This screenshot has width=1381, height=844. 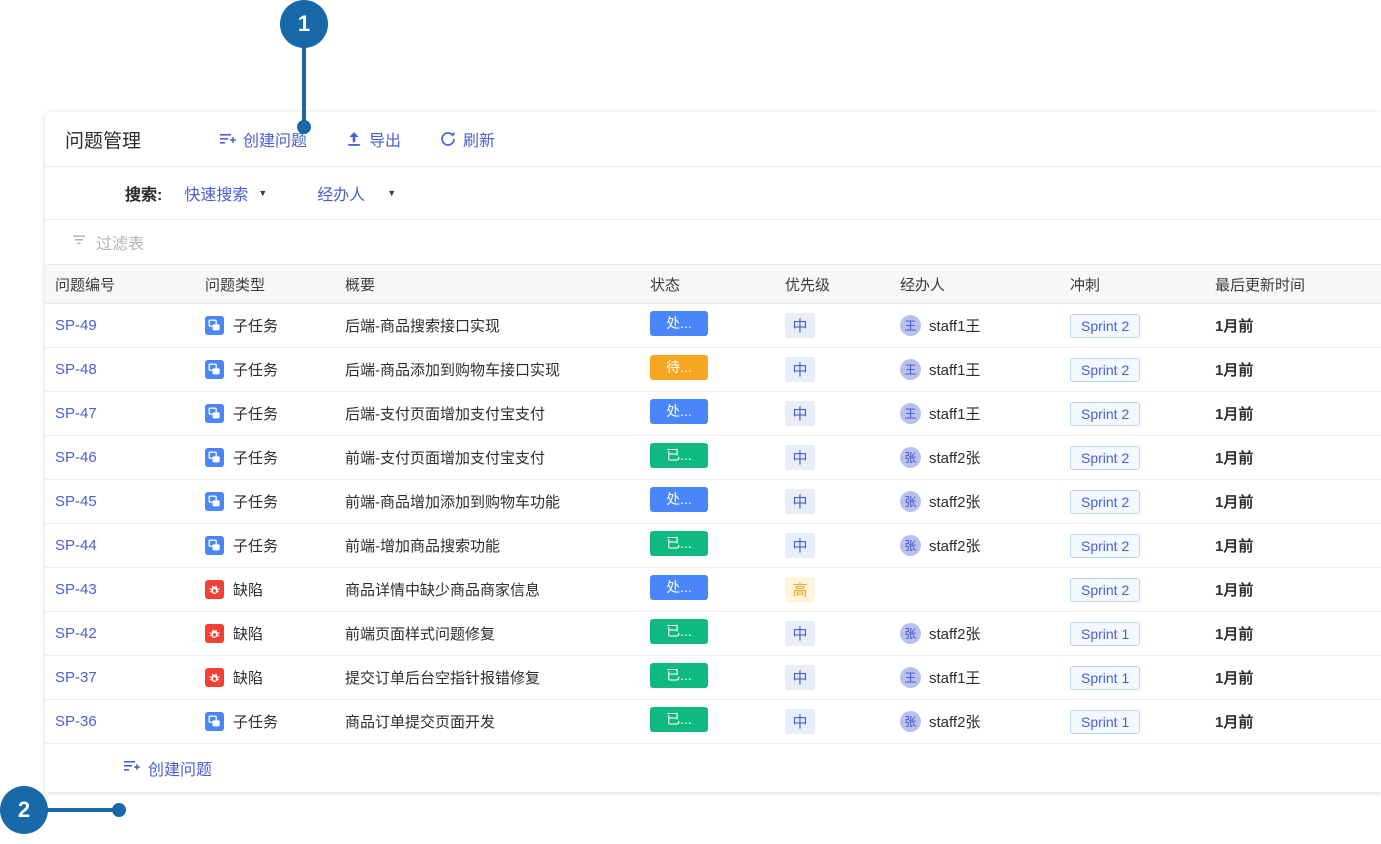 I want to click on cell-assignee: 王 staff1王, so click(x=985, y=413).